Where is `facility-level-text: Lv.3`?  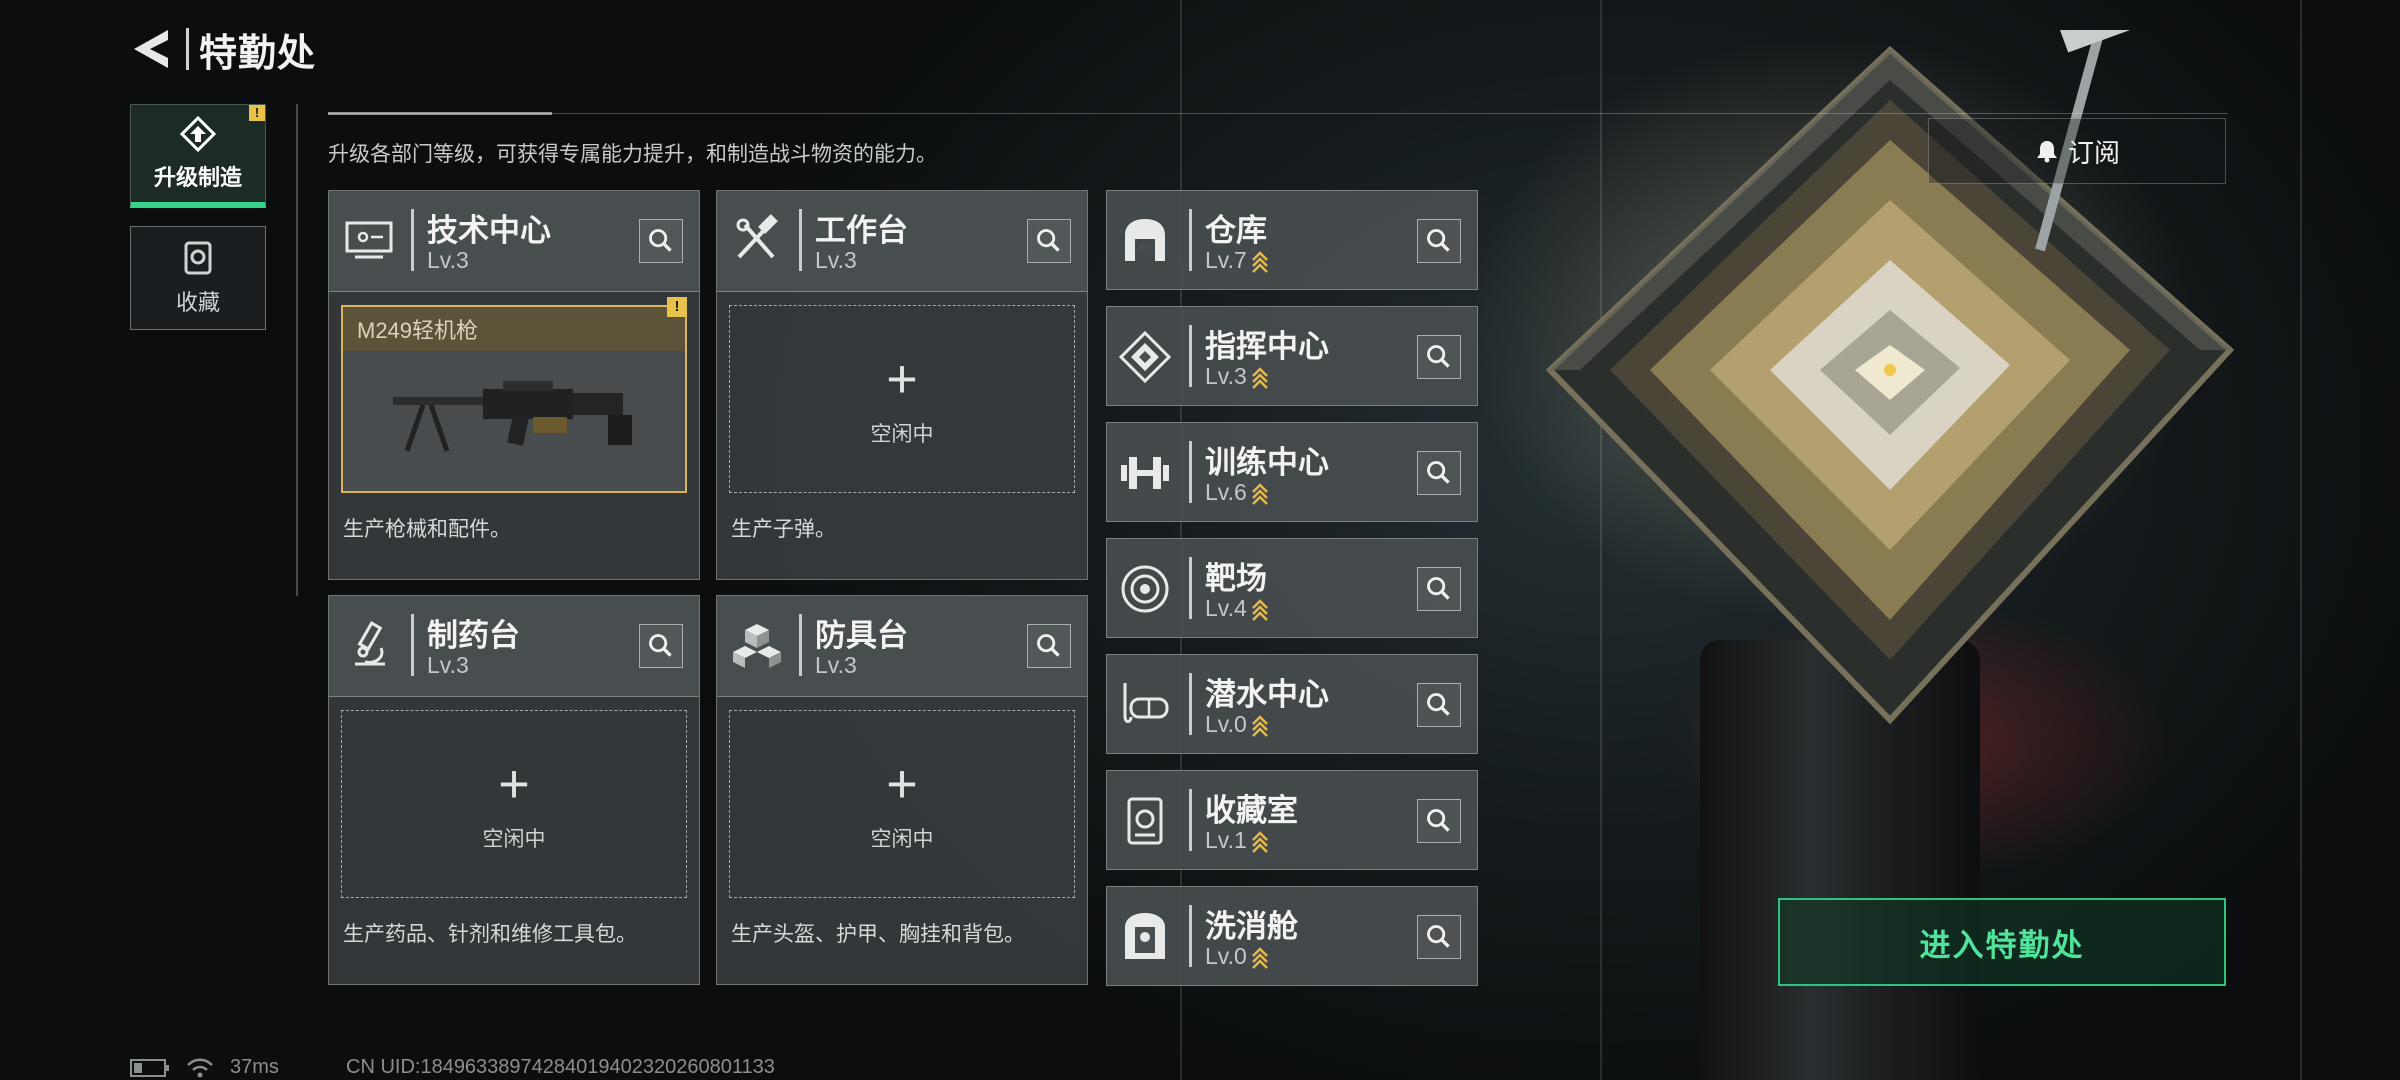 facility-level-text: Lv.3 is located at coordinates (1226, 376).